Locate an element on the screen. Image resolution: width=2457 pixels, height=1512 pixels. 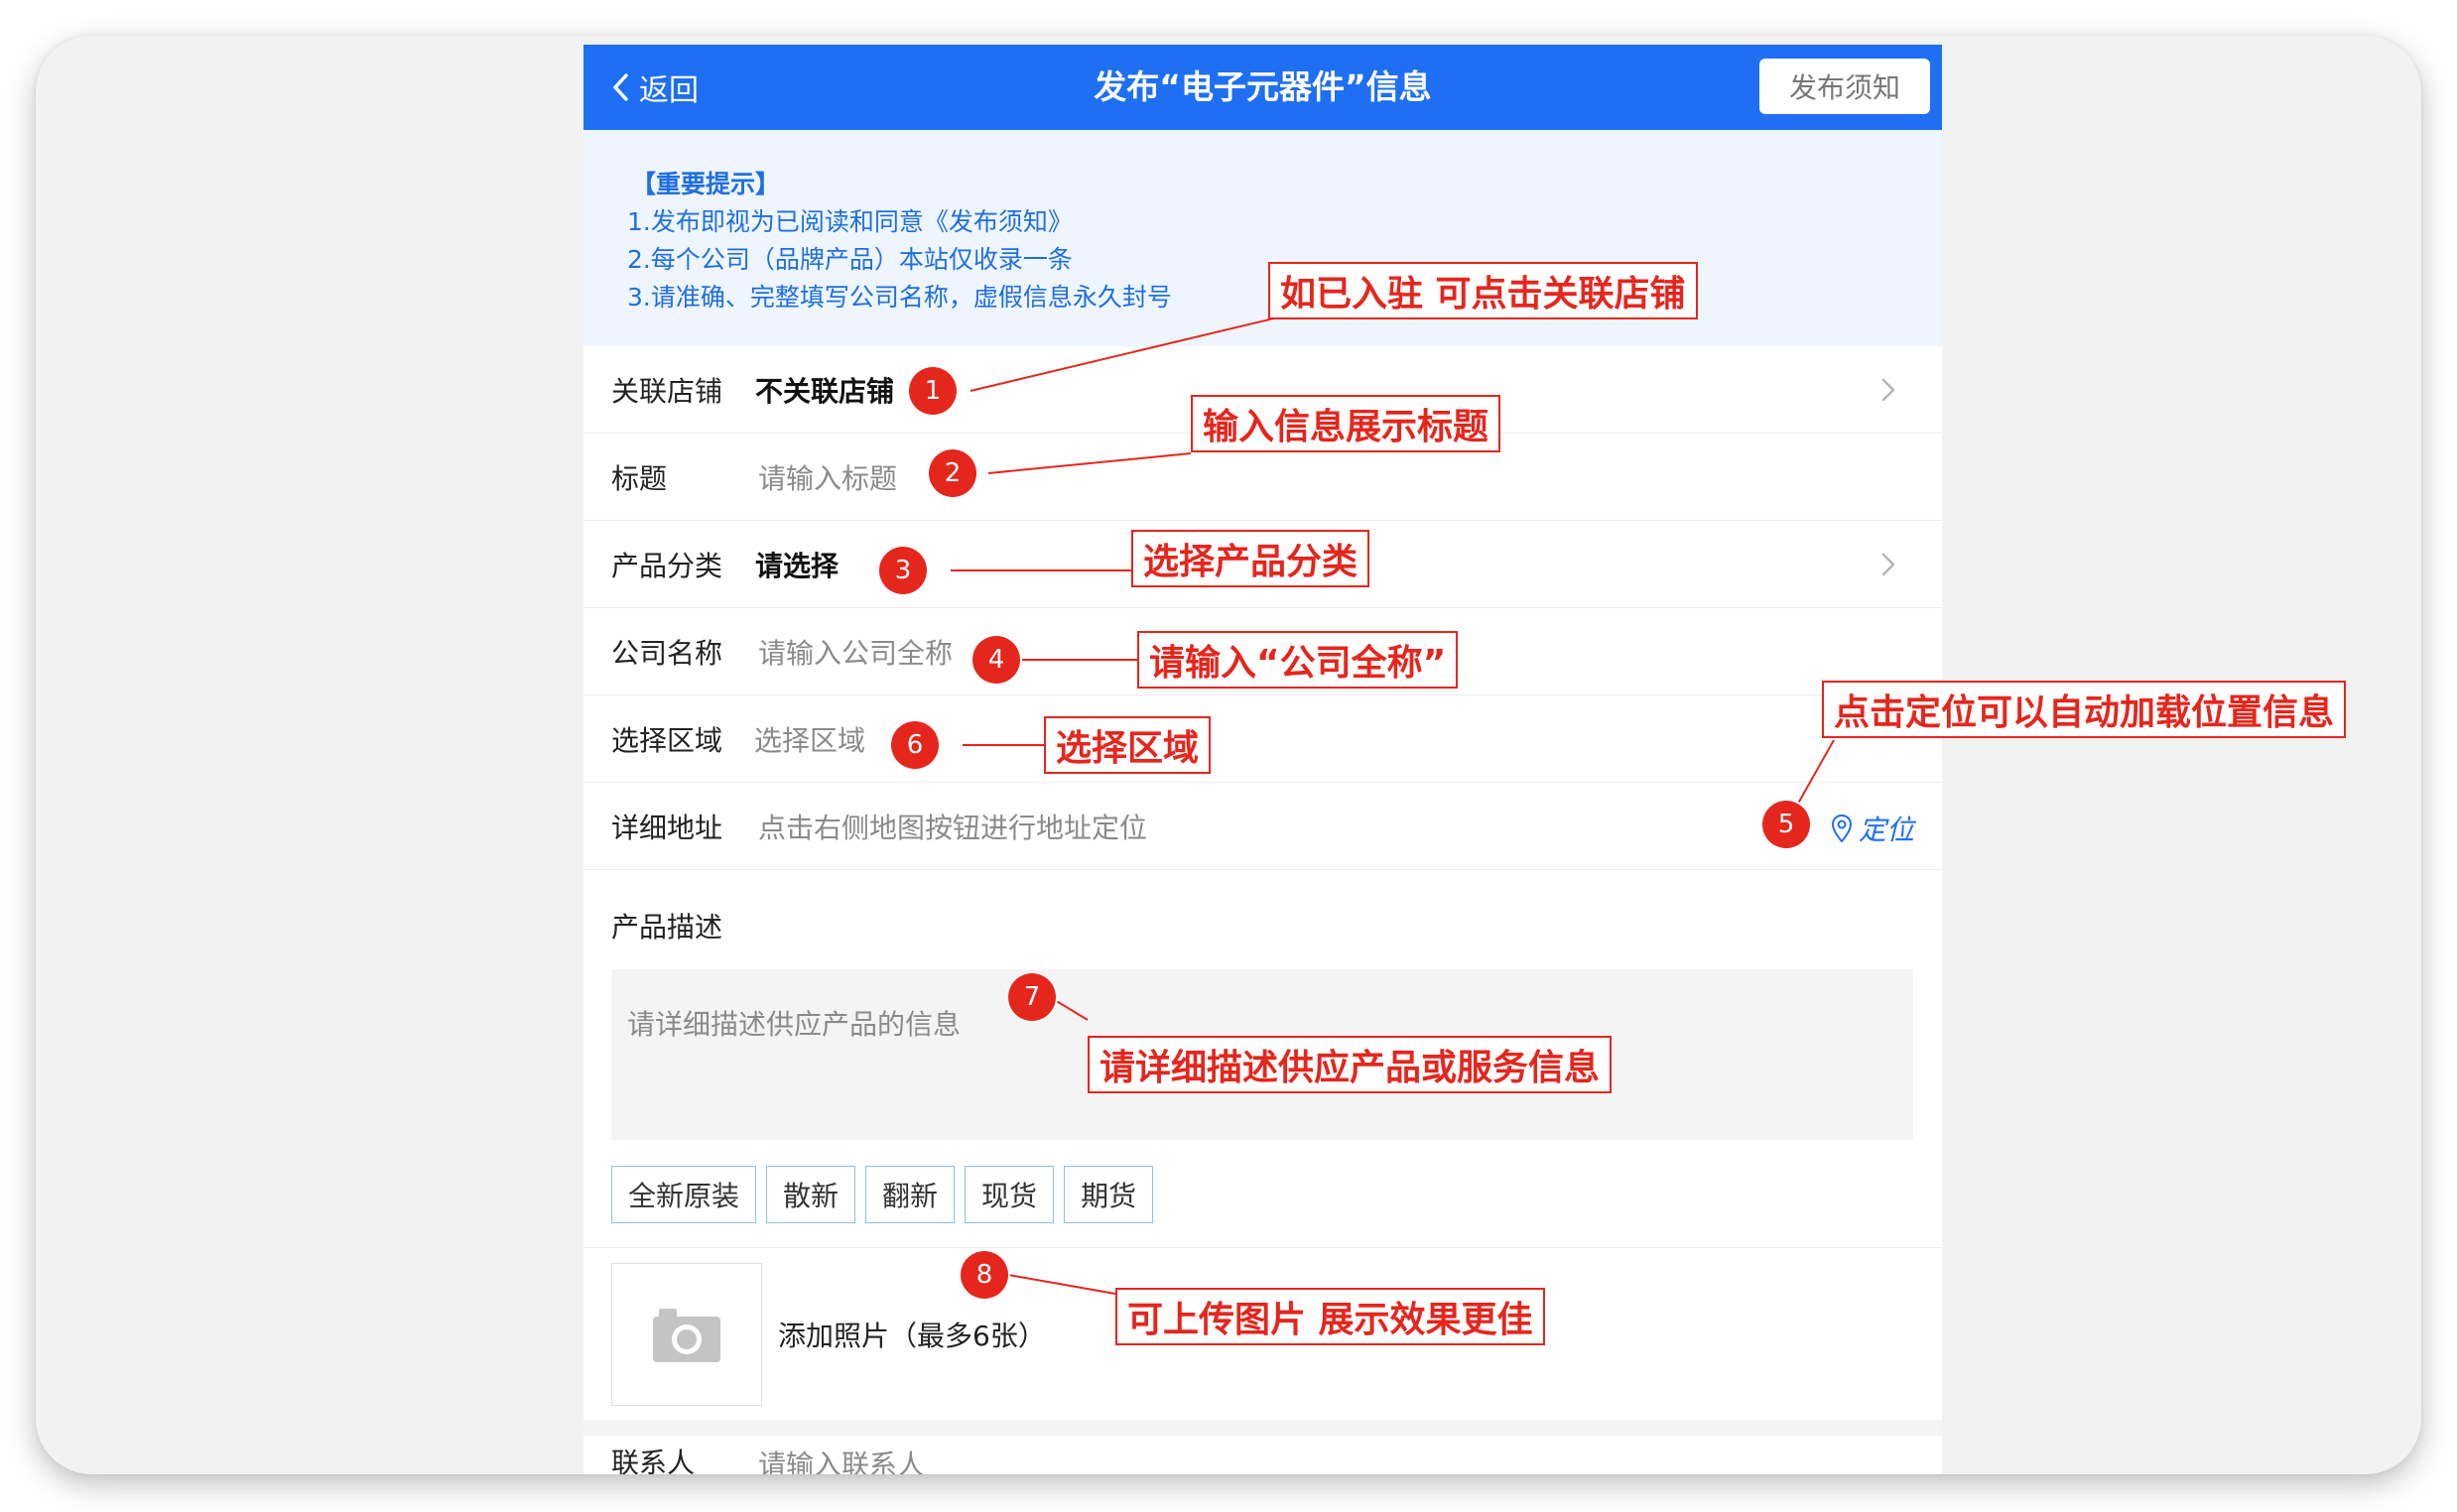
company-label: 公司名称 is located at coordinates (667, 653).